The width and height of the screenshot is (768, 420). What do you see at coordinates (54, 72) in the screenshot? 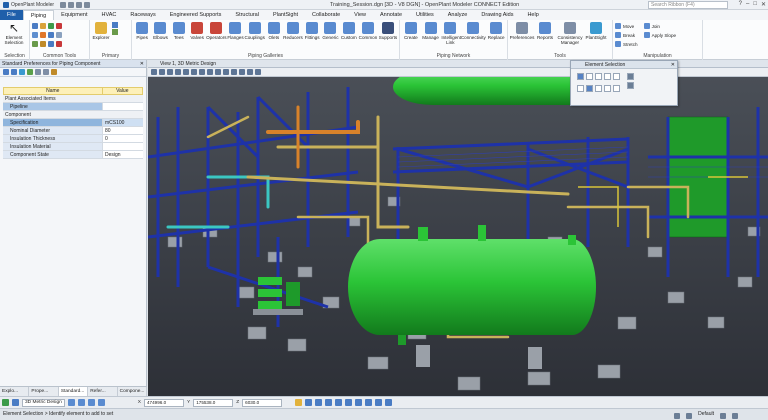
I see `export-icon` at bounding box center [54, 72].